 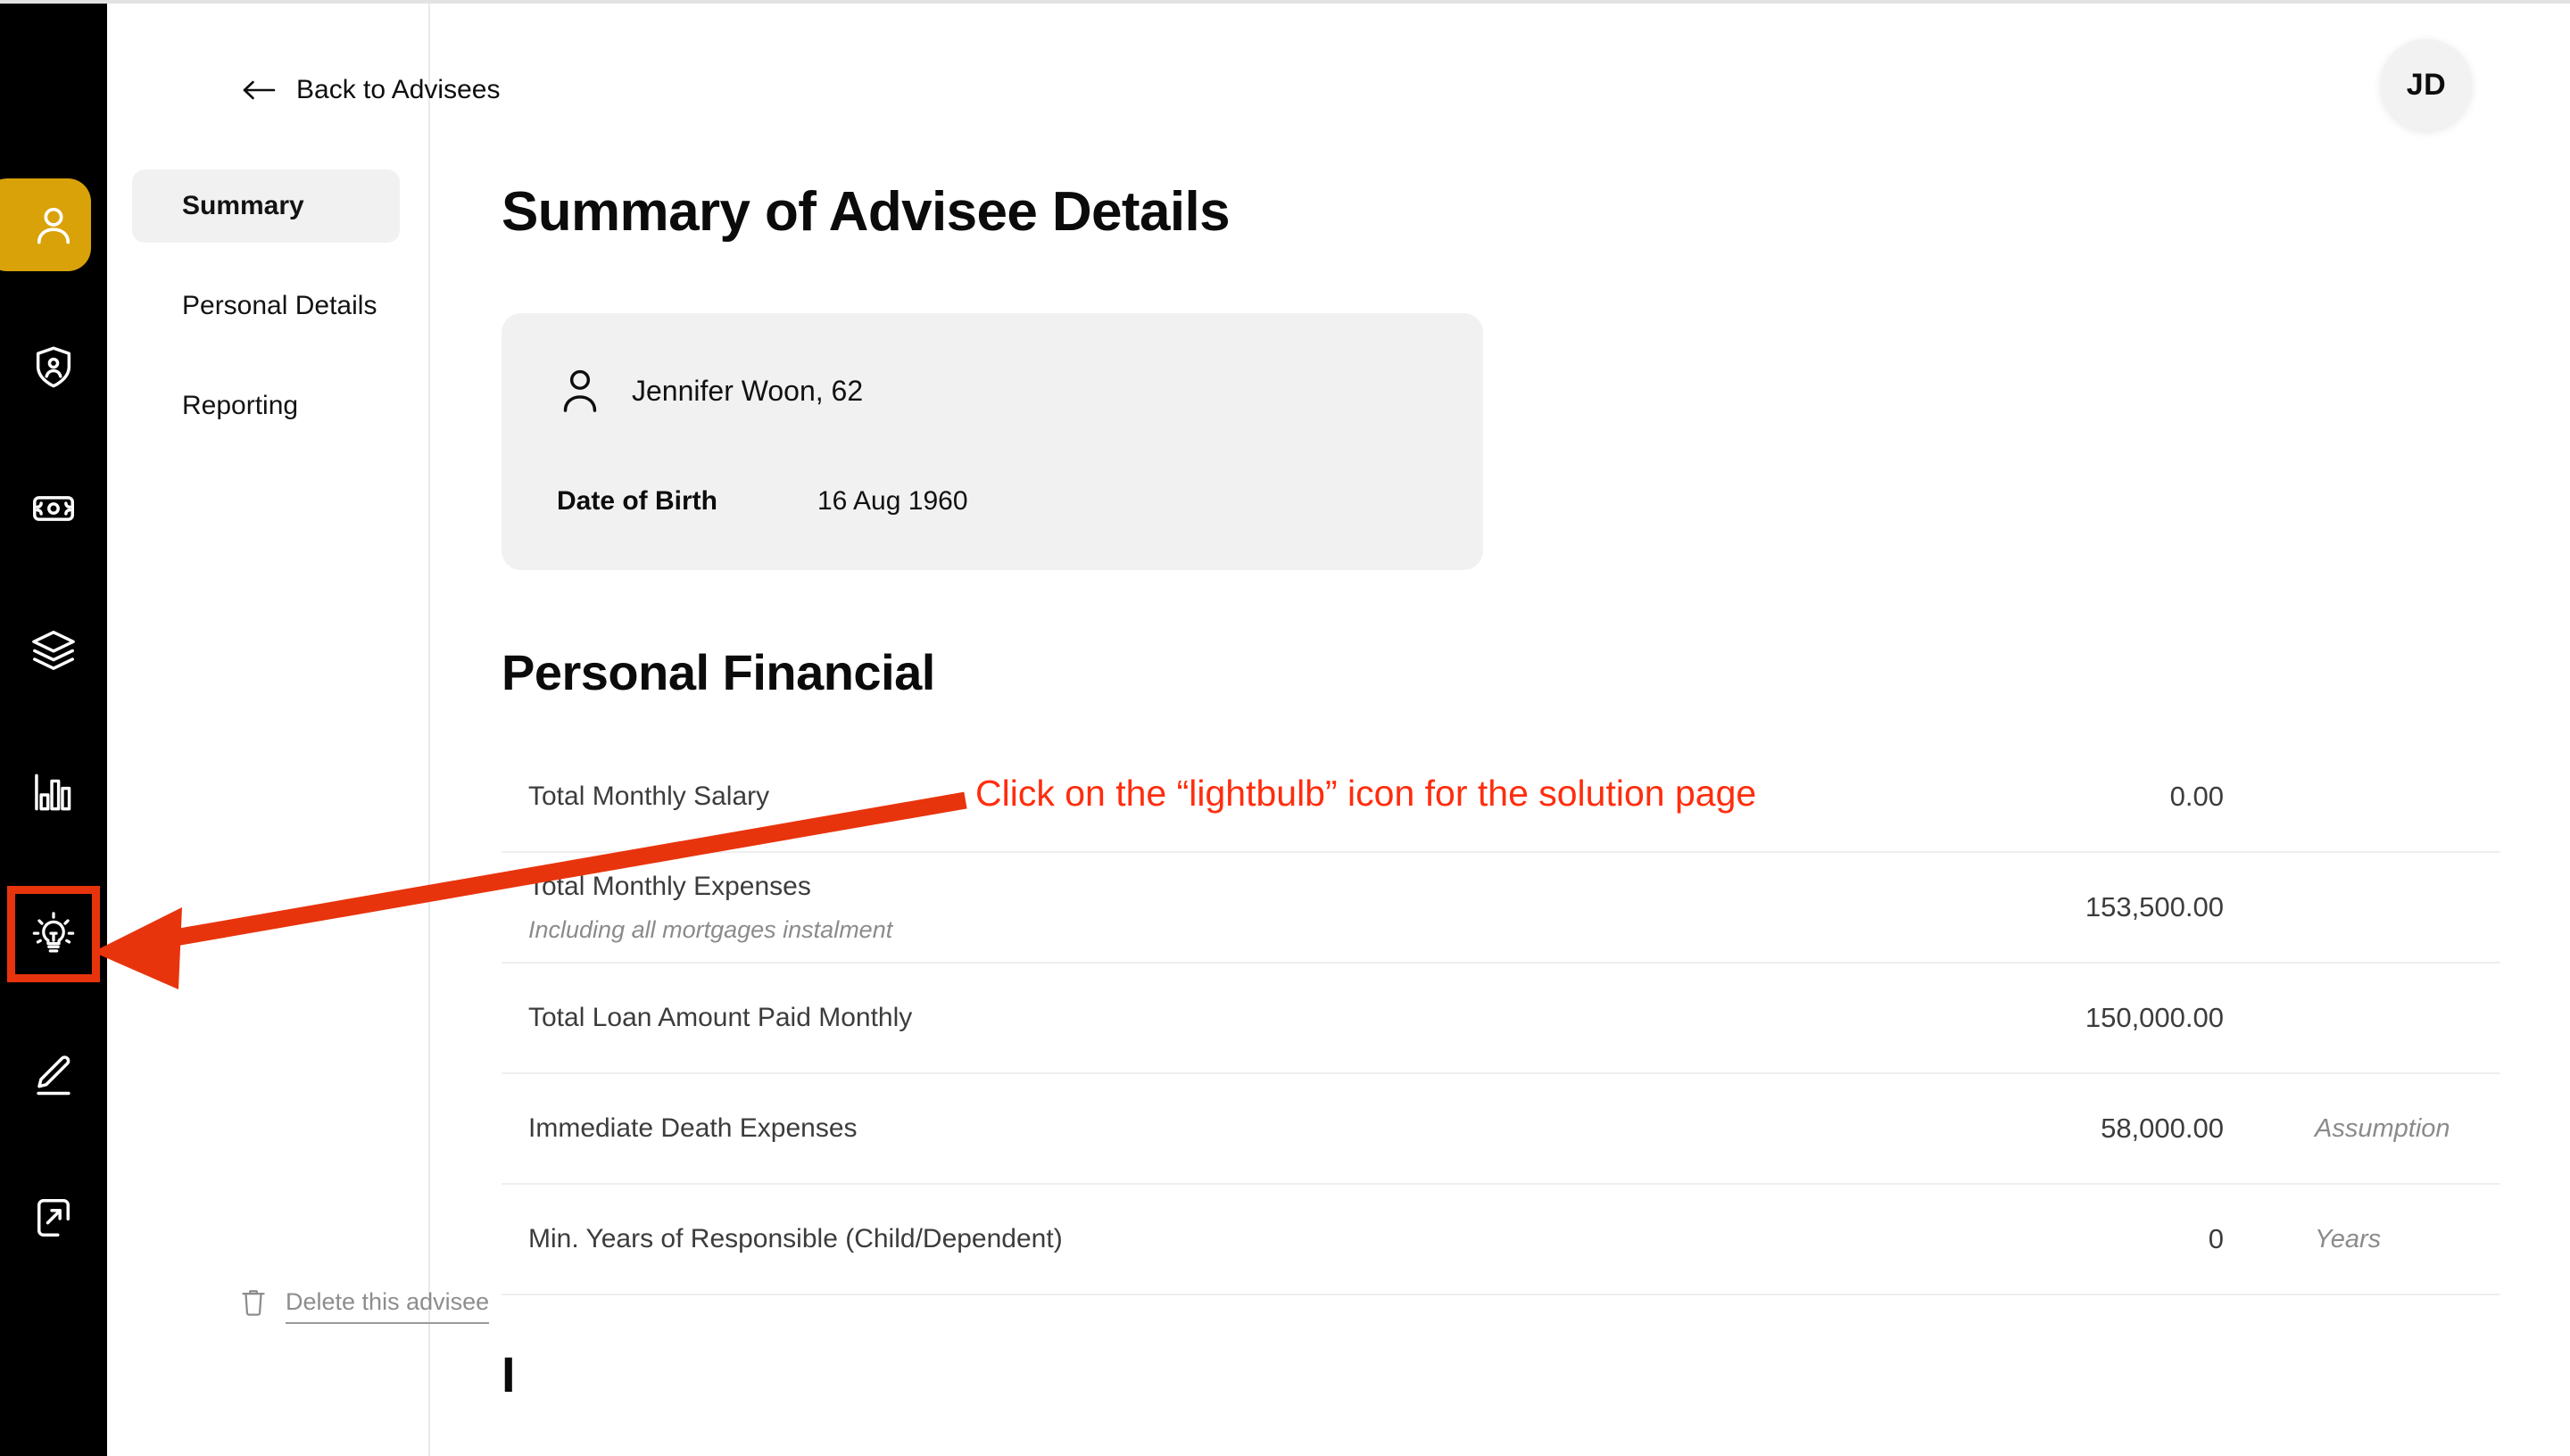 I want to click on delete-advisee-label: Delete this advisee, so click(x=388, y=1306).